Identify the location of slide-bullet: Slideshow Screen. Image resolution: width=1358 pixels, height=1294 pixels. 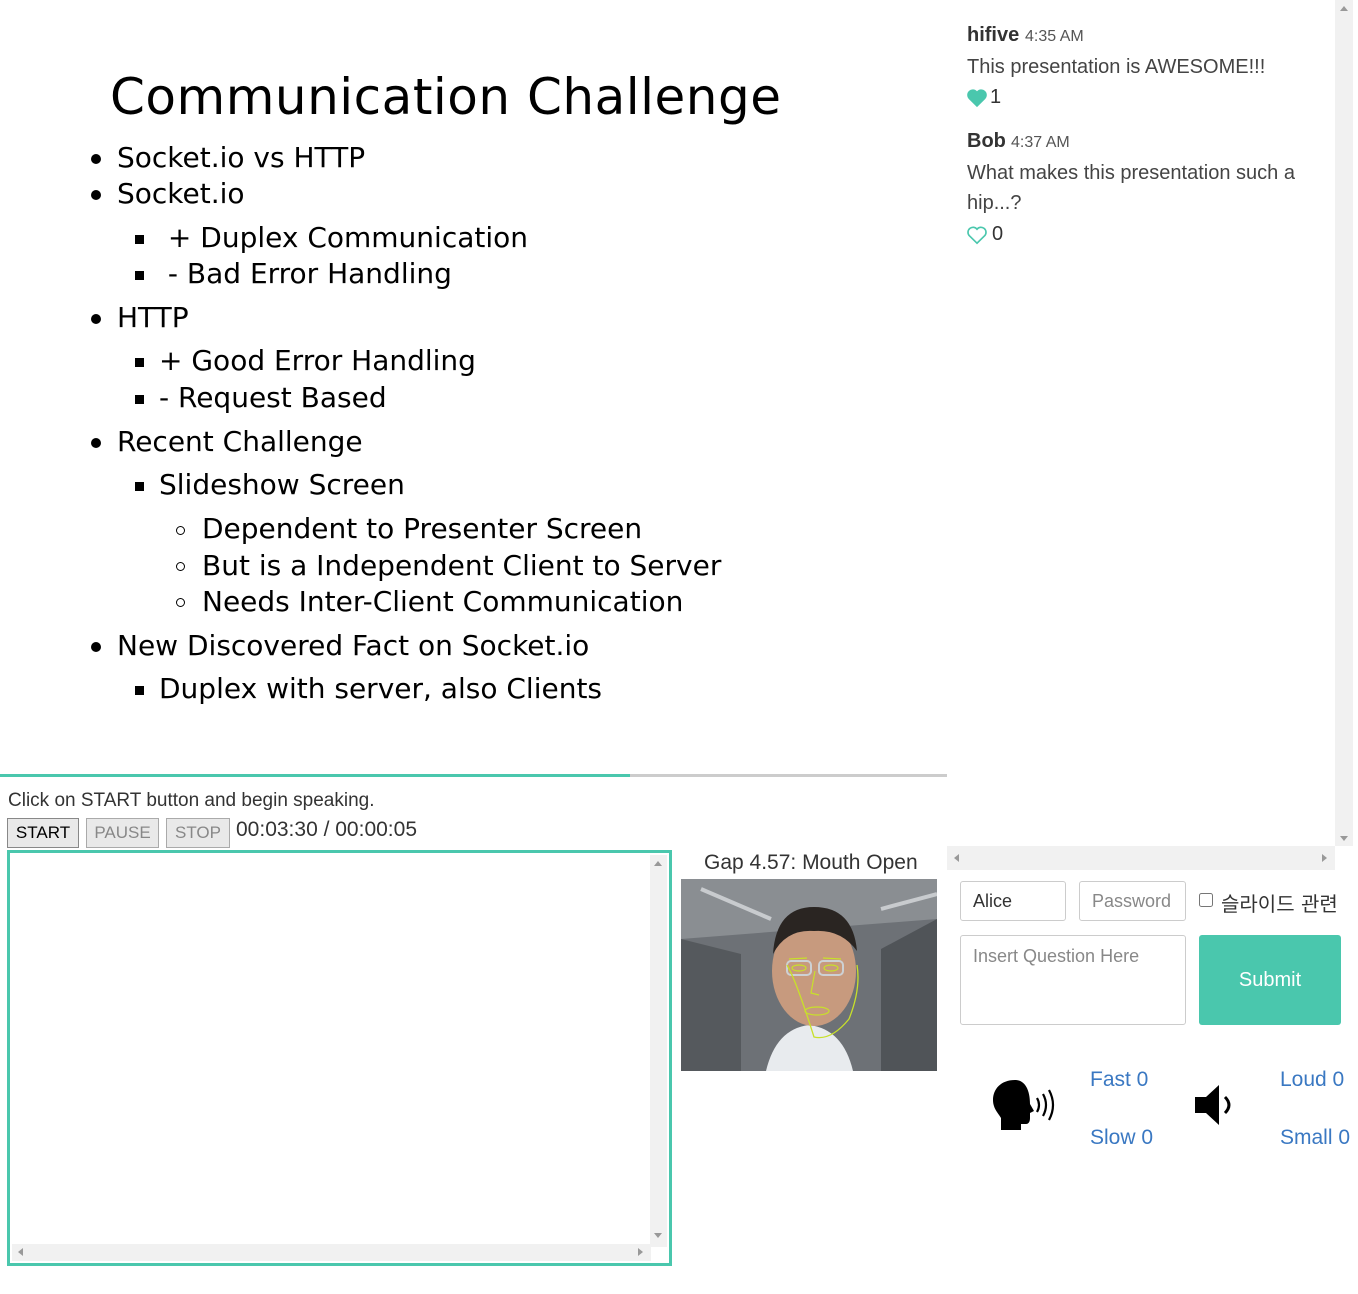
(282, 484).